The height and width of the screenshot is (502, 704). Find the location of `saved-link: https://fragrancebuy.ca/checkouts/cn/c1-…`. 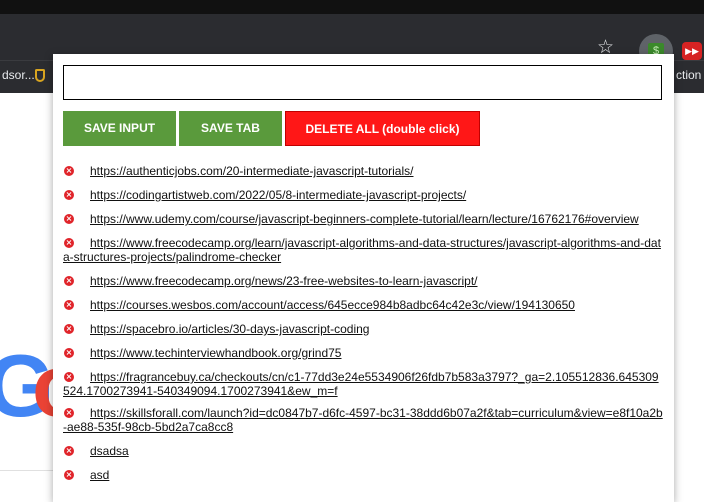

saved-link: https://fragrancebuy.ca/checkouts/cn/c1-… is located at coordinates (363, 384).